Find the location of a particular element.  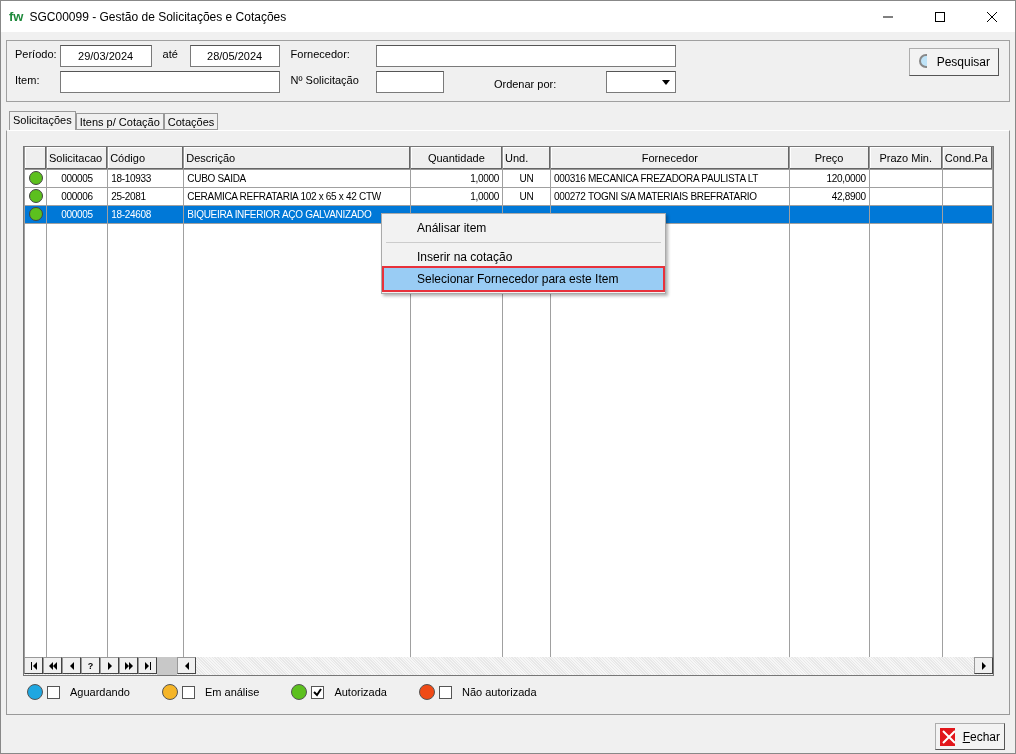

table-cell: 000316 MECANICA FREZADORA PAULISTA LT is located at coordinates (656, 178).